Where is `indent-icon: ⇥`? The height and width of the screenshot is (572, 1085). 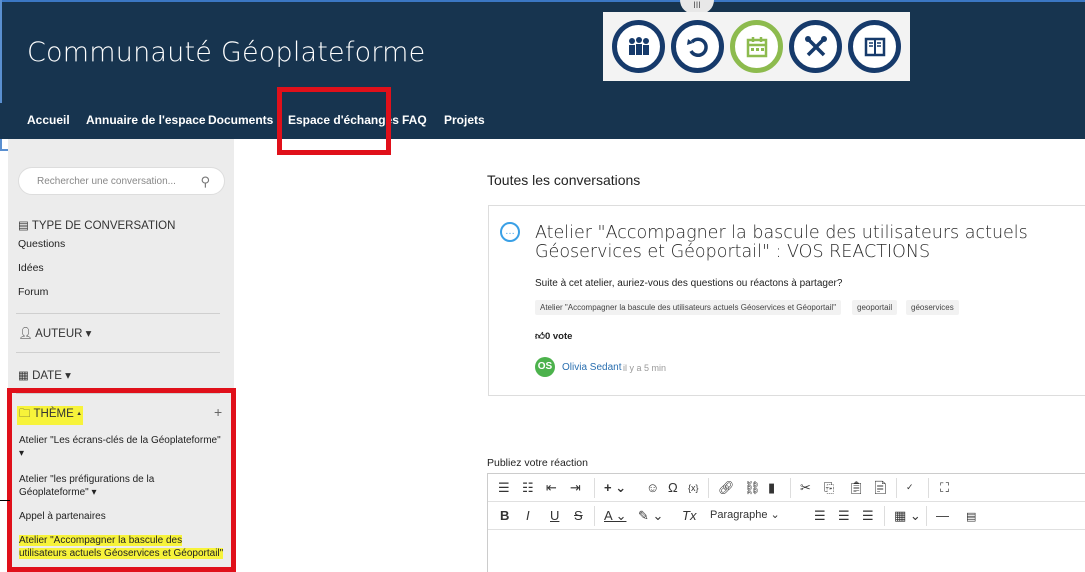
indent-icon: ⇥ is located at coordinates (575, 488).